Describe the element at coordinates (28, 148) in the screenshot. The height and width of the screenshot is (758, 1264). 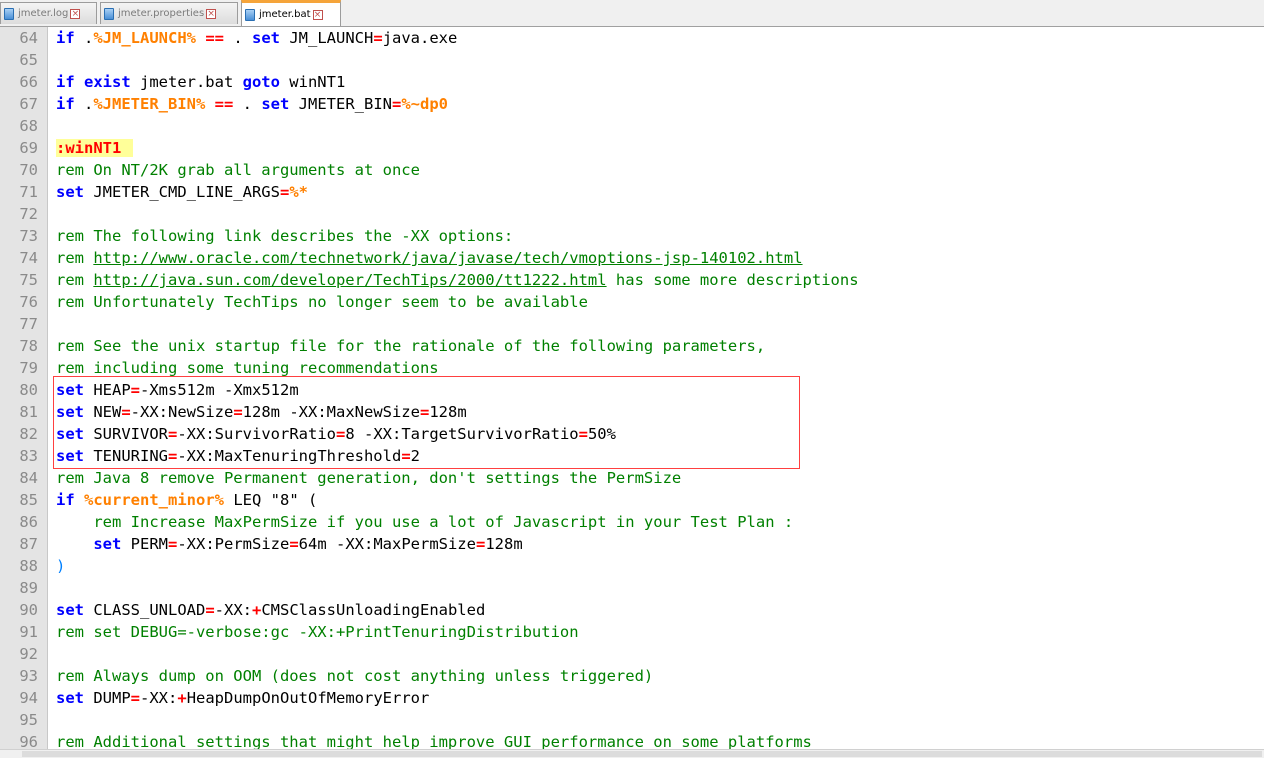
I see `line-number: 69` at that location.